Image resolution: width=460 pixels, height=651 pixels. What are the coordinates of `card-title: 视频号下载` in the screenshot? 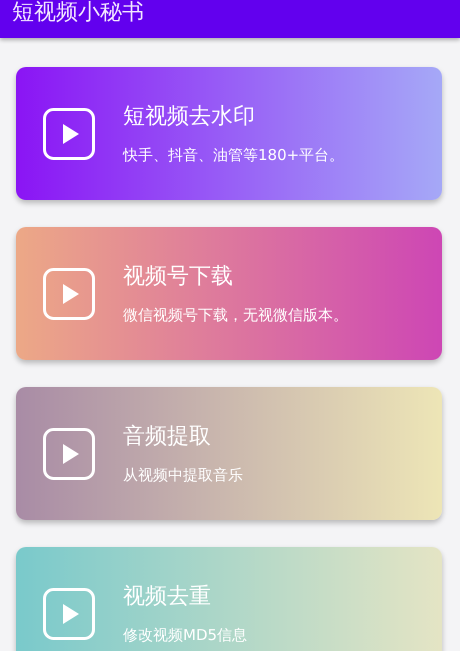 It's located at (178, 276).